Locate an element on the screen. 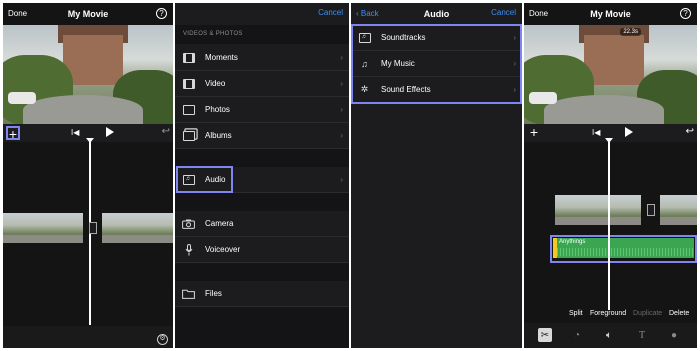 This screenshot has height=351, width=700. nav-bar: ‹ Back Audio Cancel is located at coordinates (436, 14).